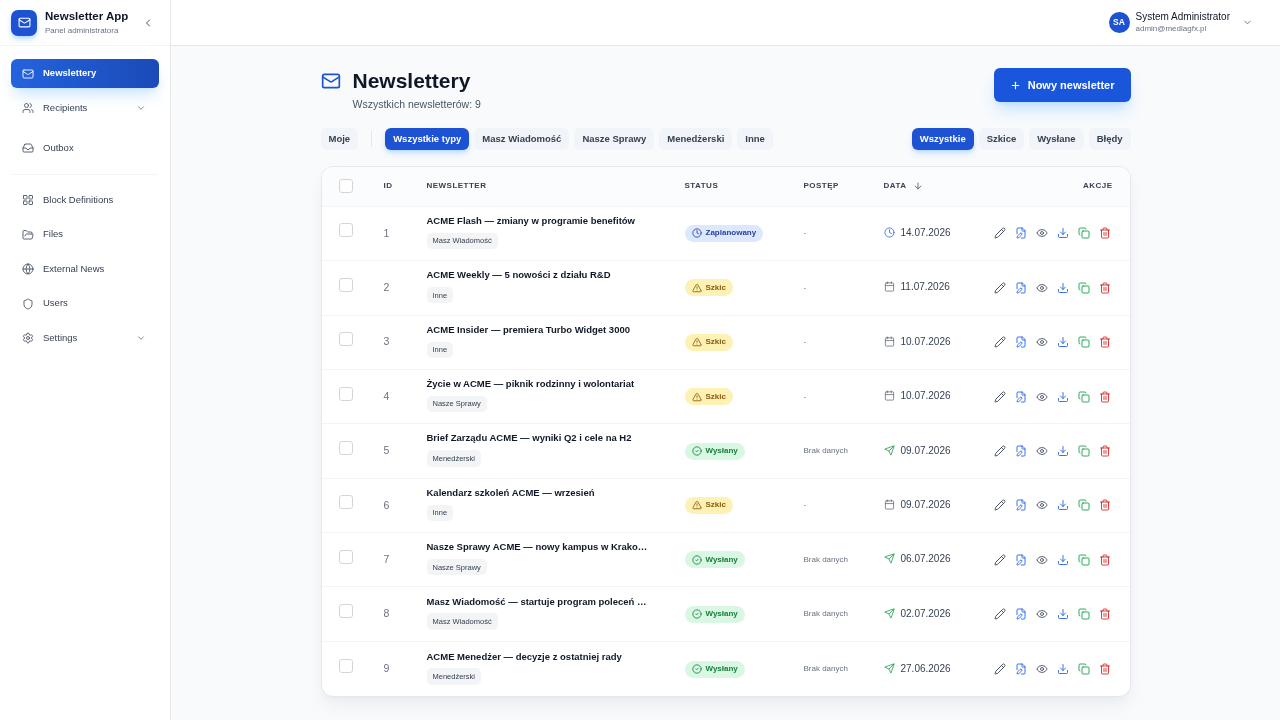 Image resolution: width=1280 pixels, height=720 pixels. What do you see at coordinates (918, 186) in the screenshot?
I see `sort-arrow-down-icon` at bounding box center [918, 186].